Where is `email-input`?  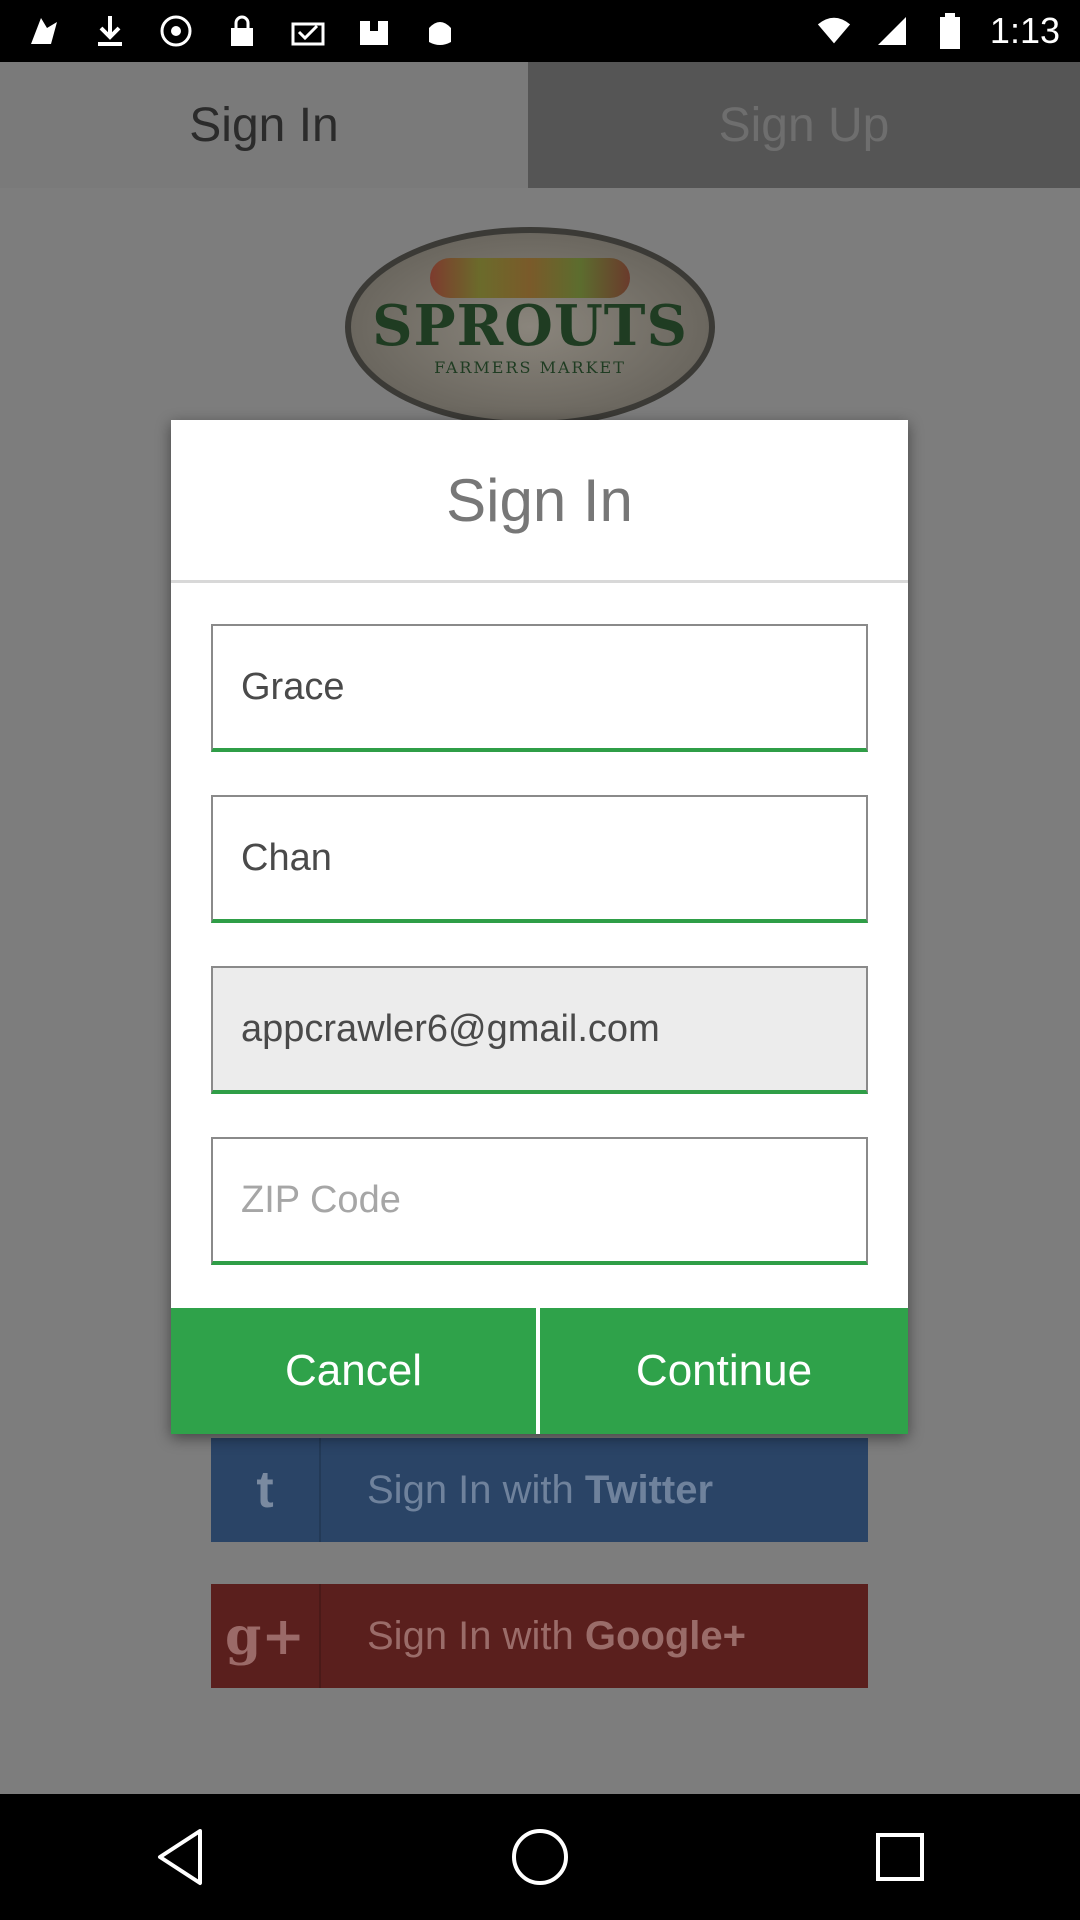
email-input is located at coordinates (552, 1029).